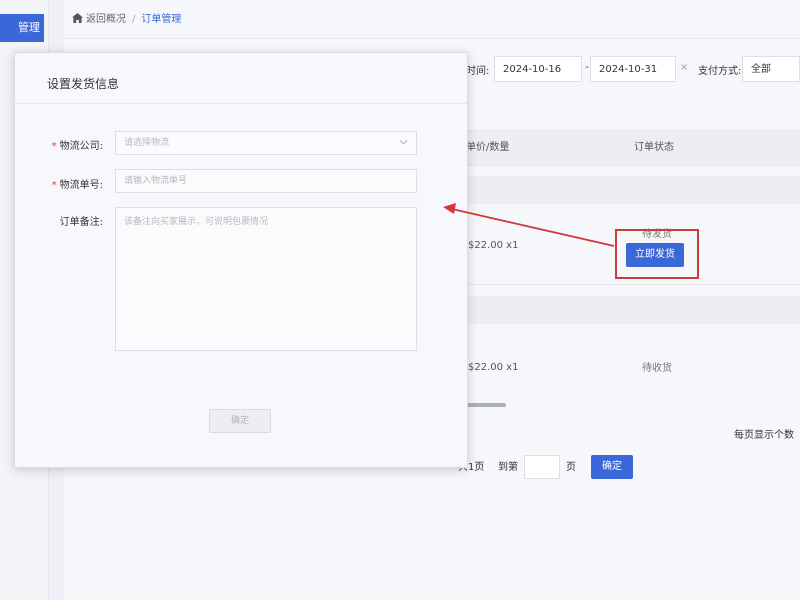 The height and width of the screenshot is (600, 800). Describe the element at coordinates (403, 142) in the screenshot. I see `chevron-down-icon` at that location.